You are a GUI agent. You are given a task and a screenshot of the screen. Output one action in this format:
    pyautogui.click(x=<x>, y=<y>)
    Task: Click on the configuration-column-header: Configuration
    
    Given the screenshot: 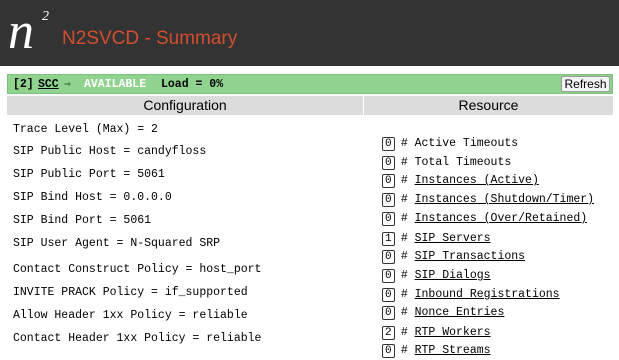 What is the action you would take?
    pyautogui.click(x=185, y=105)
    